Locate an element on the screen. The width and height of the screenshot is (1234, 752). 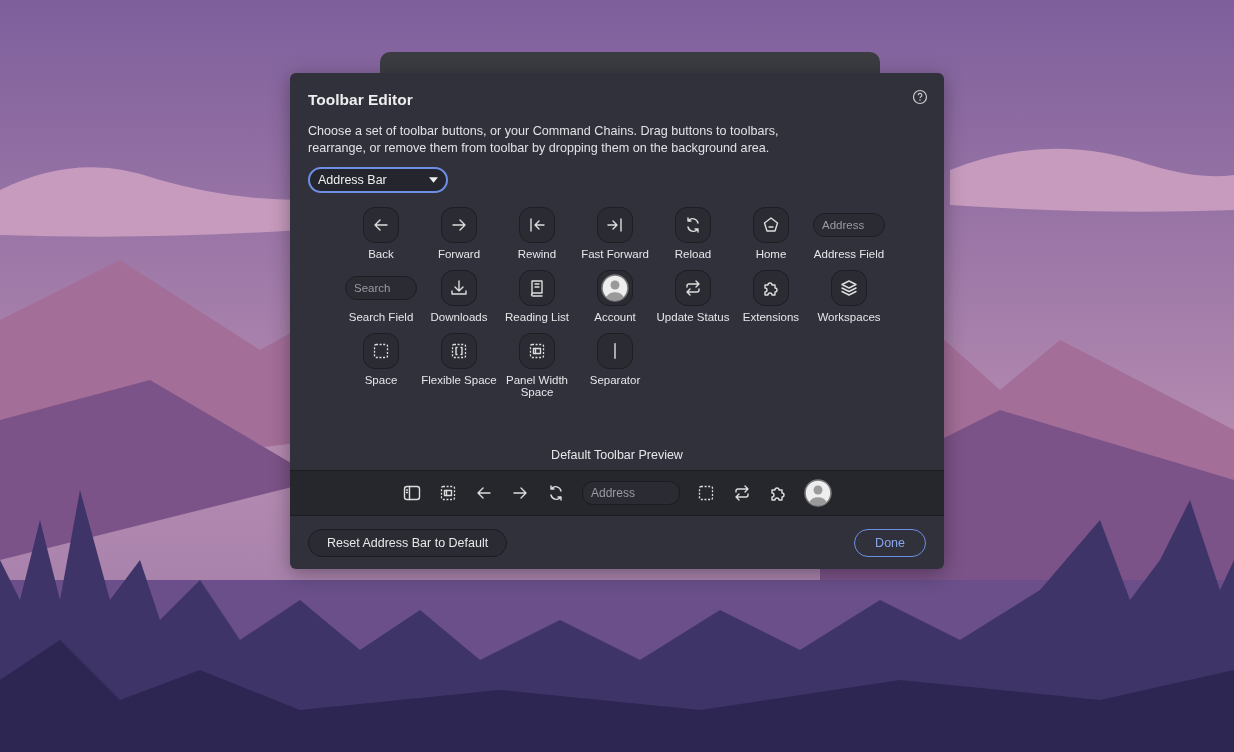
done-button: Done is located at coordinates (890, 543).